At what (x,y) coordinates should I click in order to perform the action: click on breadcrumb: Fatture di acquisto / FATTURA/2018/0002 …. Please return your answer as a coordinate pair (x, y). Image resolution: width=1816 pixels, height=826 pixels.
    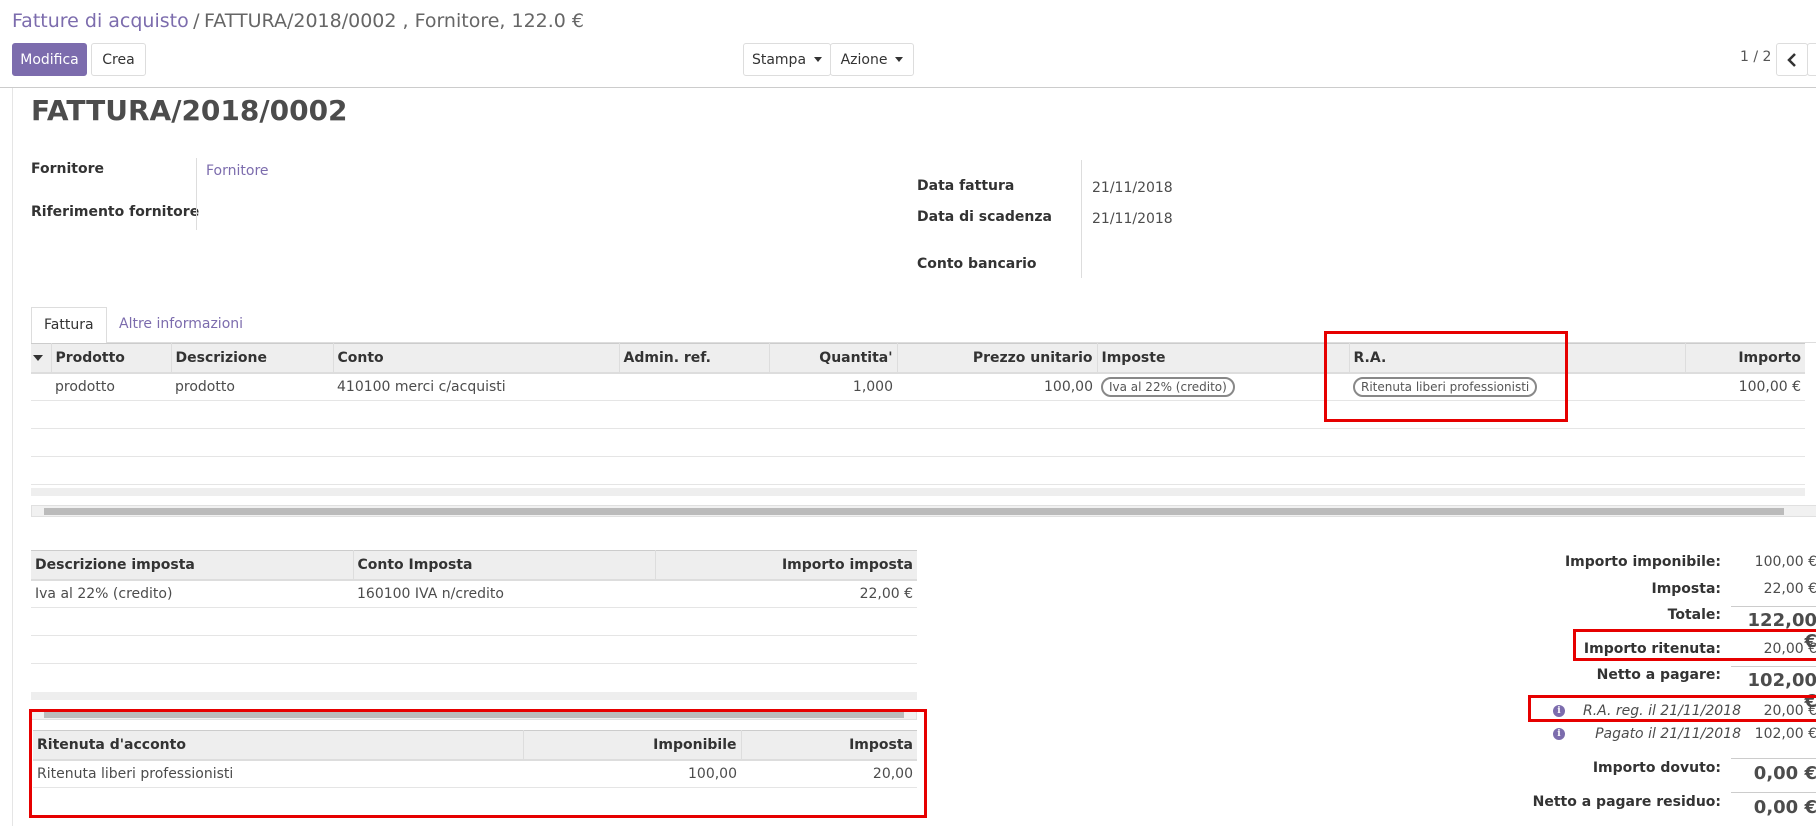
    Looking at the image, I should click on (298, 21).